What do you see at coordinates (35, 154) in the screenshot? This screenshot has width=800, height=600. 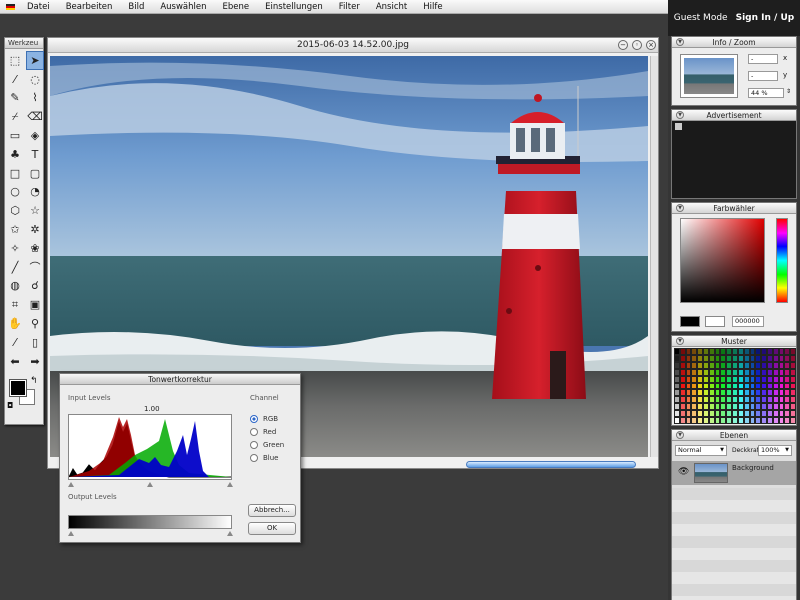 I see `text-icon: T` at bounding box center [35, 154].